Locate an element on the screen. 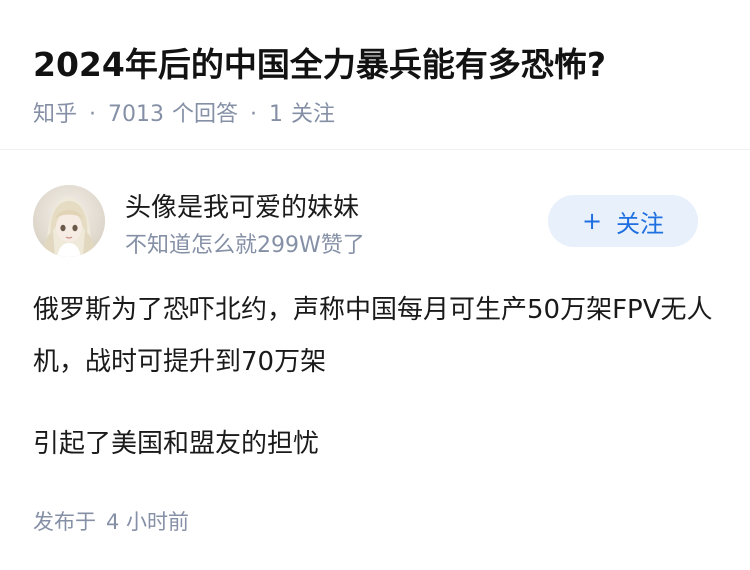 The width and height of the screenshot is (750, 570). avatar is located at coordinates (69, 221).